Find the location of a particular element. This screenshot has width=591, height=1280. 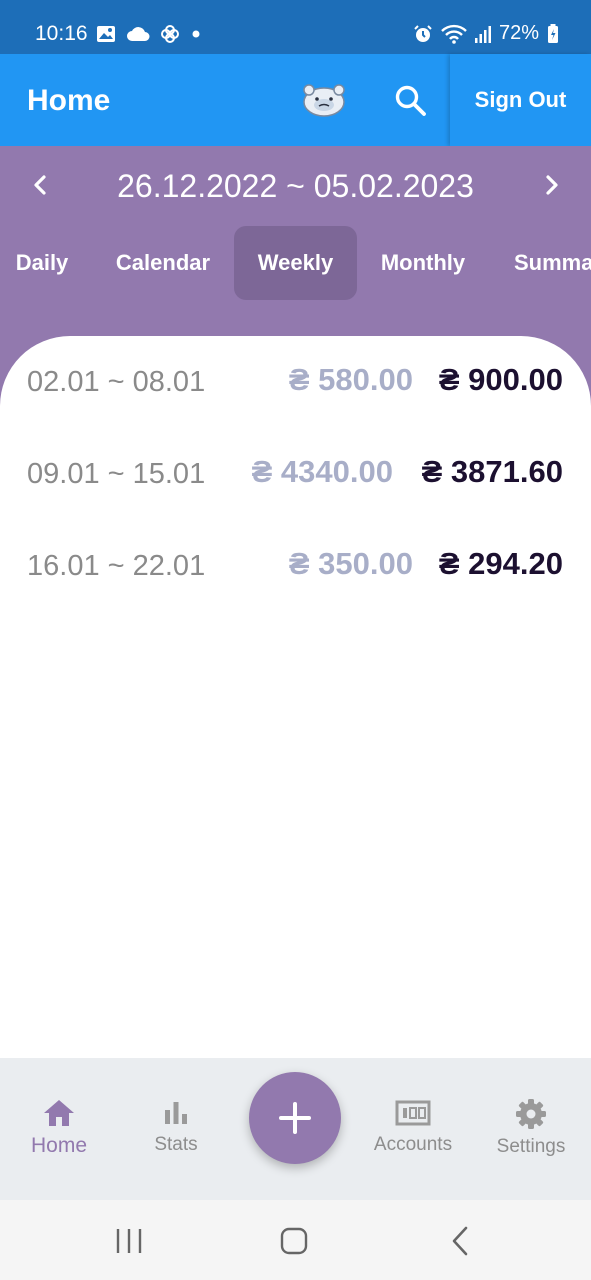

bar-chart-icon is located at coordinates (176, 1113).